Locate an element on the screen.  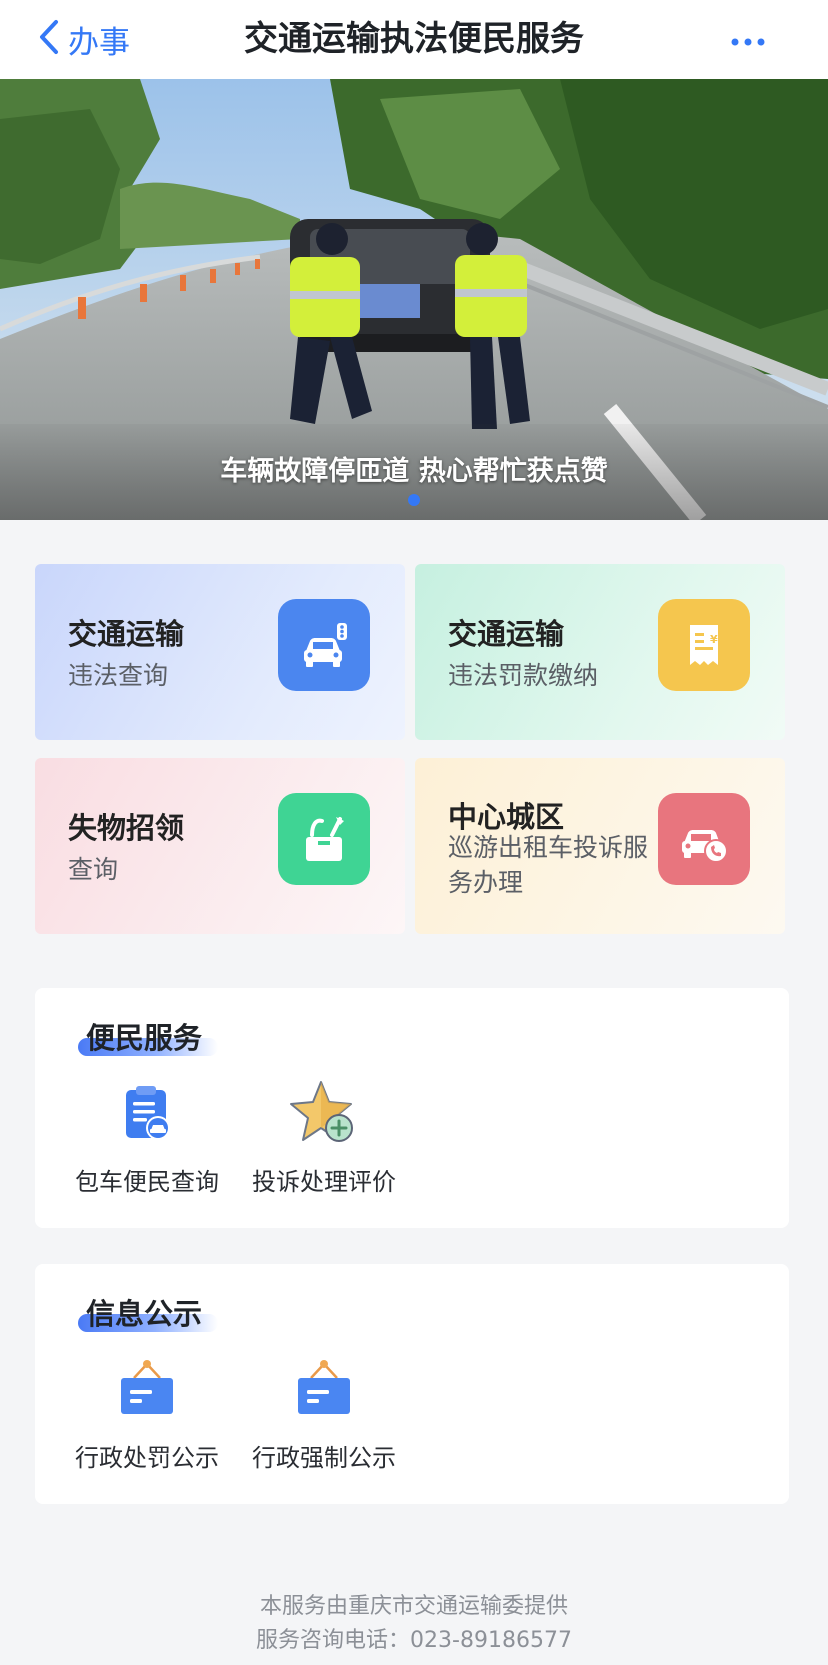
service-complaint-evaluation: 投诉处理评价 is located at coordinates (324, 1137).